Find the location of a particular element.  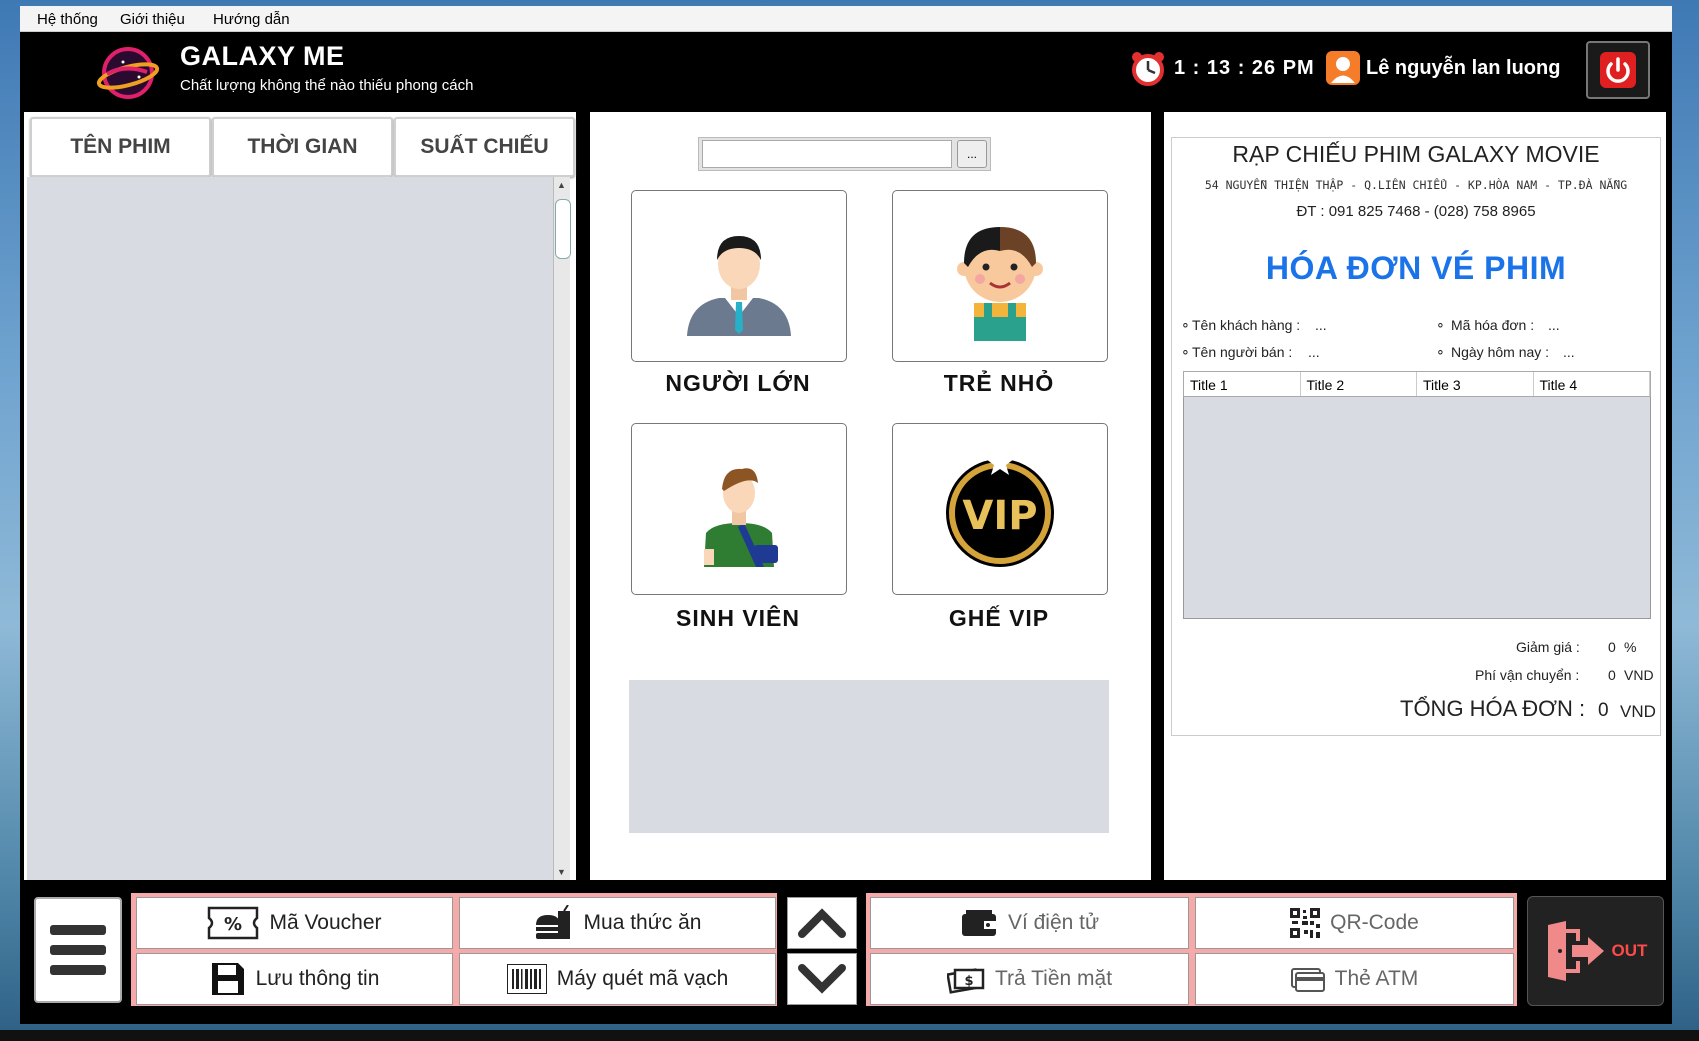

qr-code-button: QR-Code is located at coordinates (1354, 923).